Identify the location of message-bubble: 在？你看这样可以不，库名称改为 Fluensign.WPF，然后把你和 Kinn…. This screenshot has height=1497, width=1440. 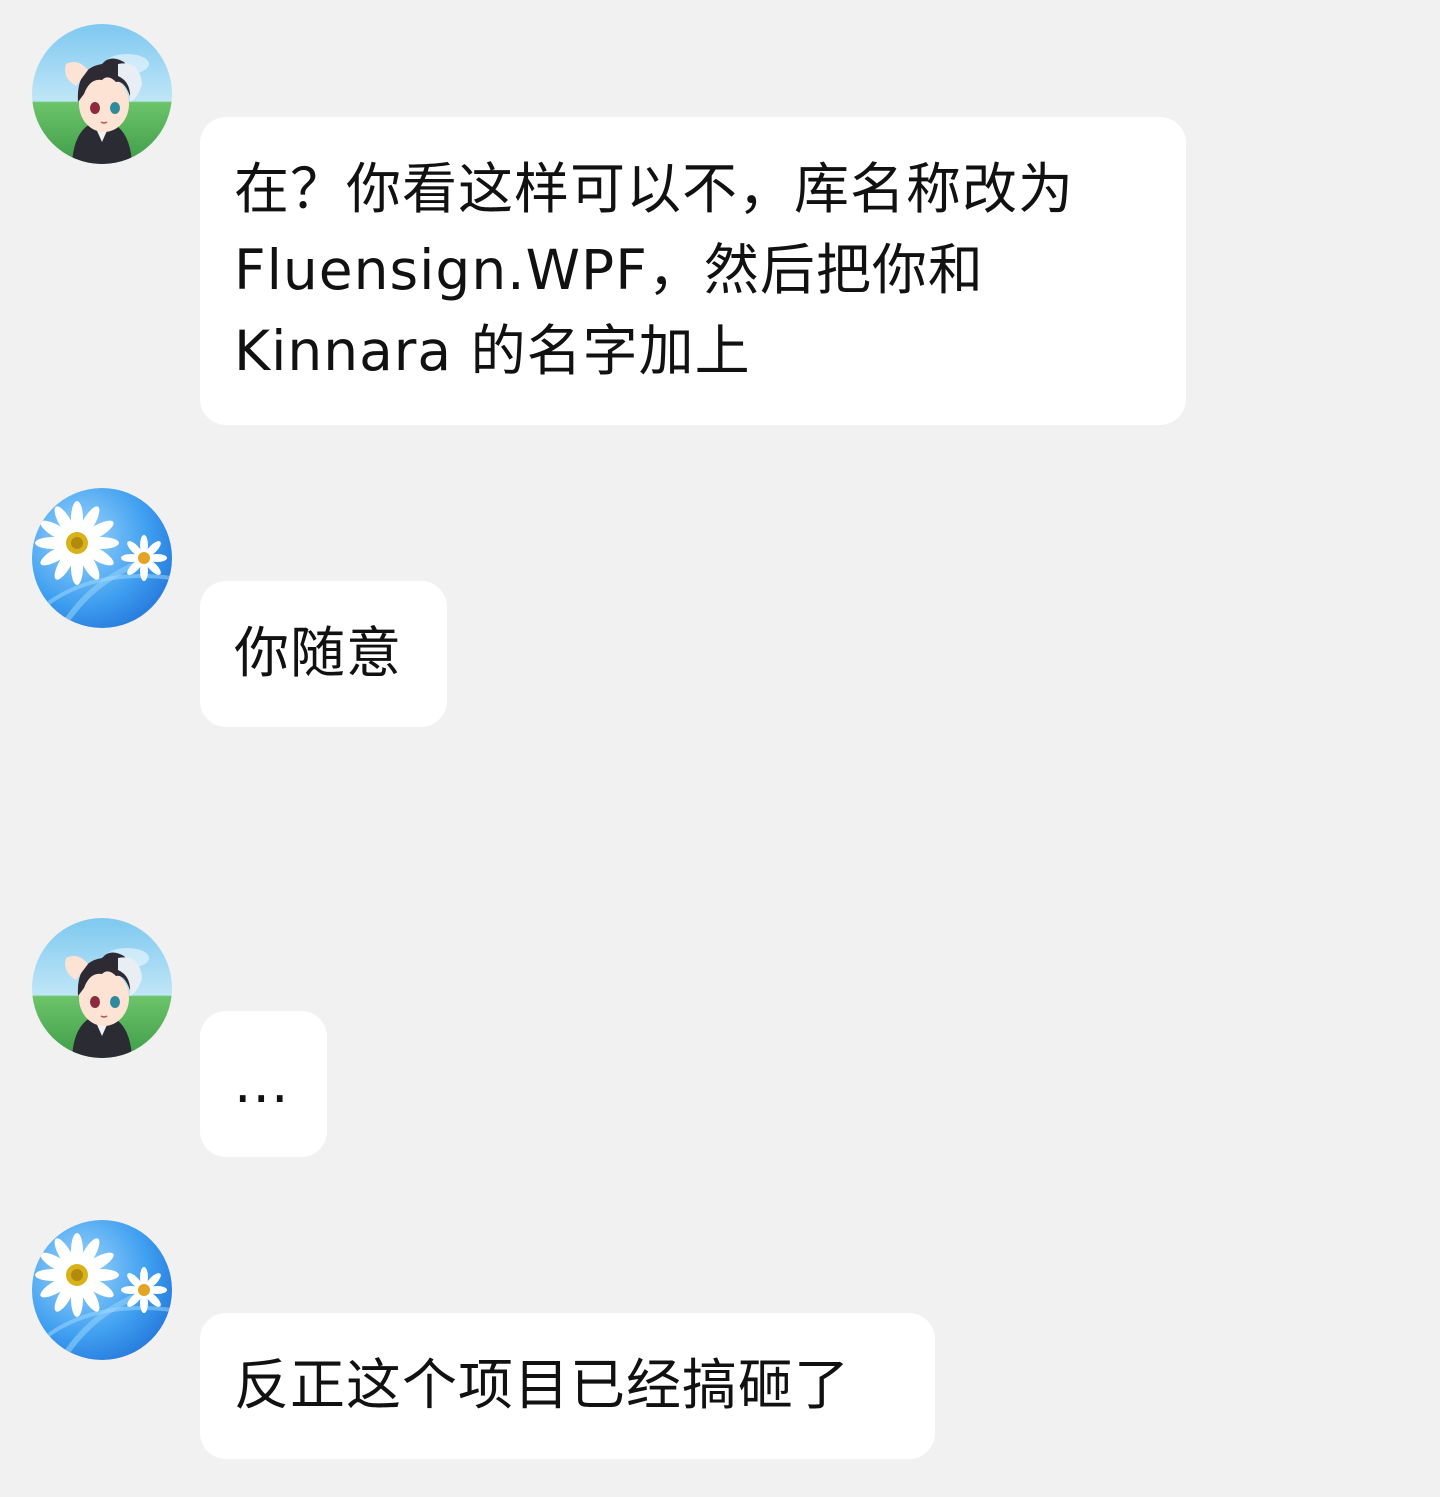
(693, 271).